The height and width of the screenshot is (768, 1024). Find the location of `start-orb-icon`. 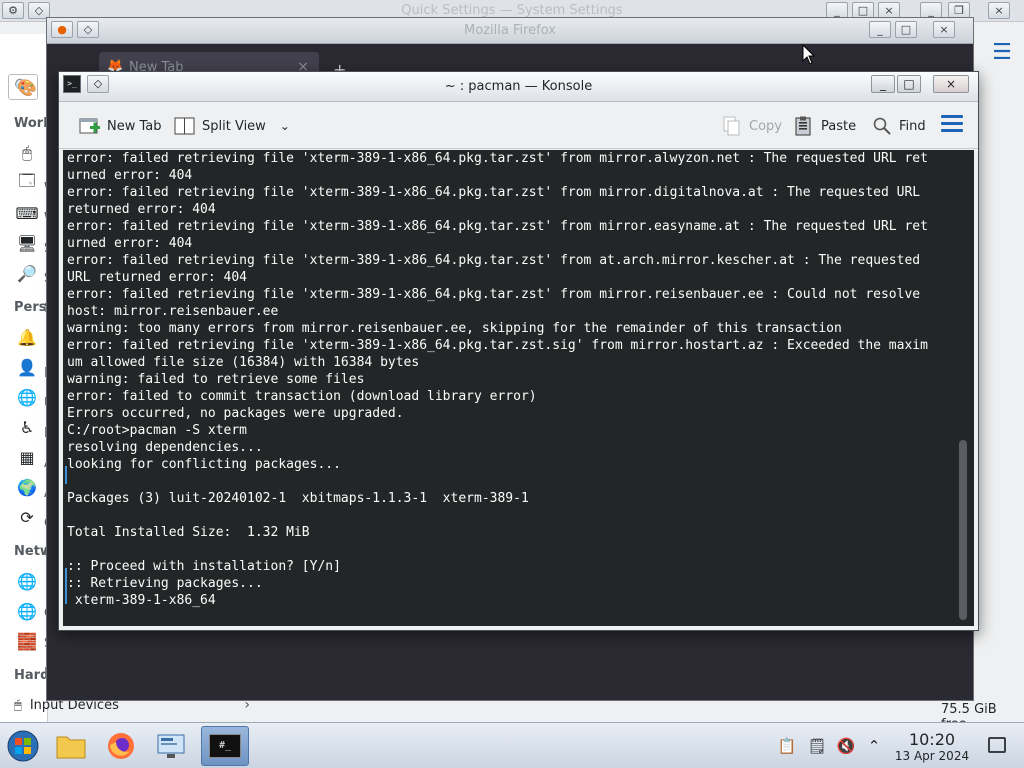

start-orb-icon is located at coordinates (23, 746).